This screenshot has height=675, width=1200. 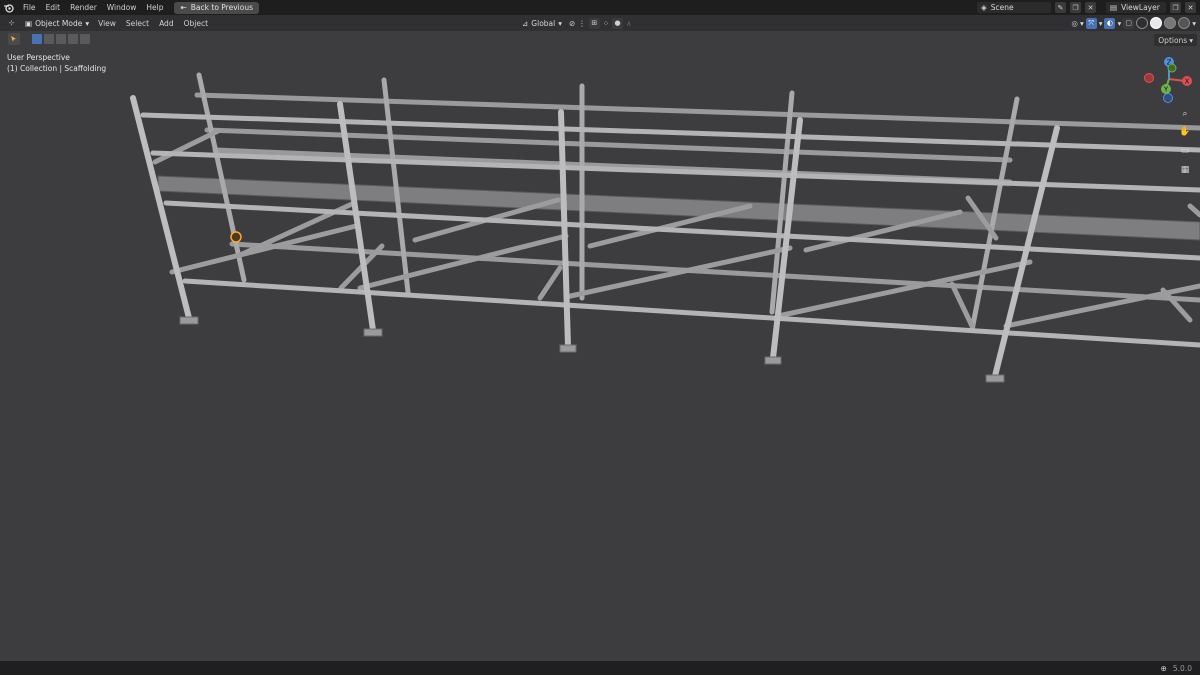 What do you see at coordinates (1187, 82) in the screenshot?
I see `gizmo-x-label: X` at bounding box center [1187, 82].